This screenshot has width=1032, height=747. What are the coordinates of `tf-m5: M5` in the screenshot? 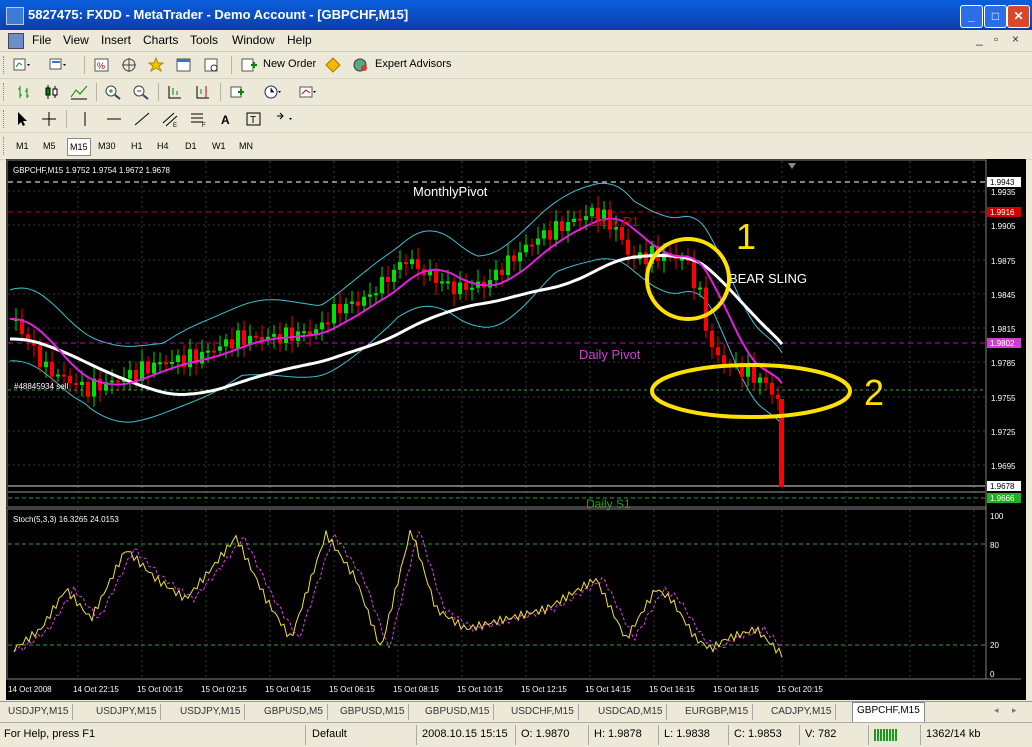 It's located at (49, 146).